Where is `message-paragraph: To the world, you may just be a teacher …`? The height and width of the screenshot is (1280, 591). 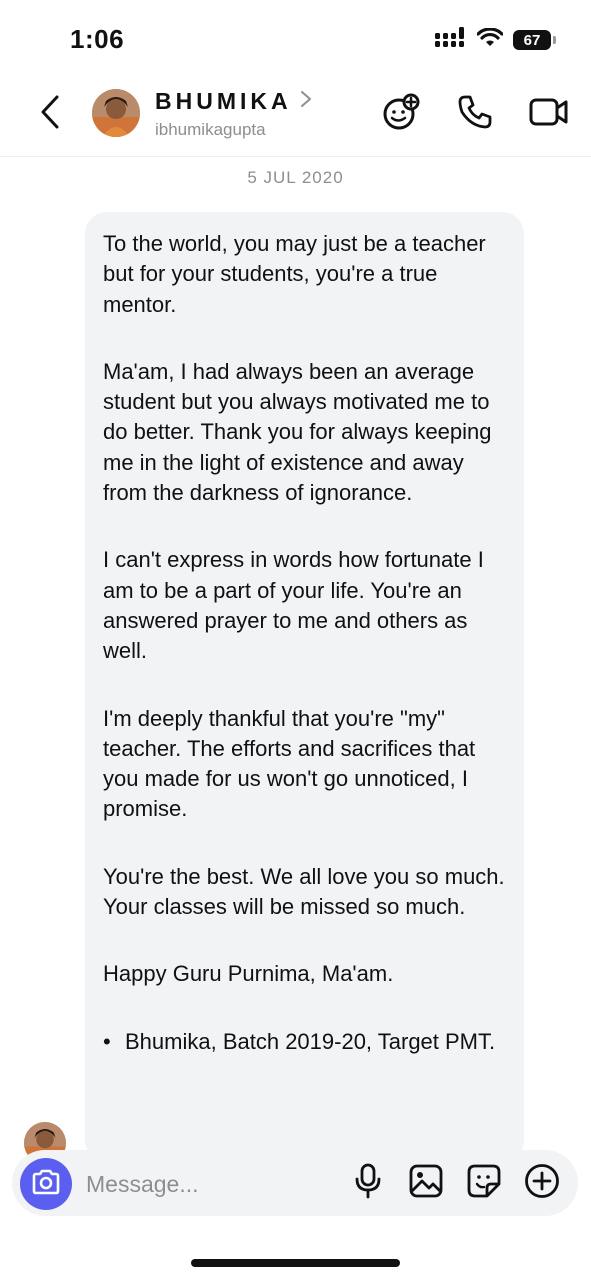 message-paragraph: To the world, you may just be a teacher … is located at coordinates (294, 274).